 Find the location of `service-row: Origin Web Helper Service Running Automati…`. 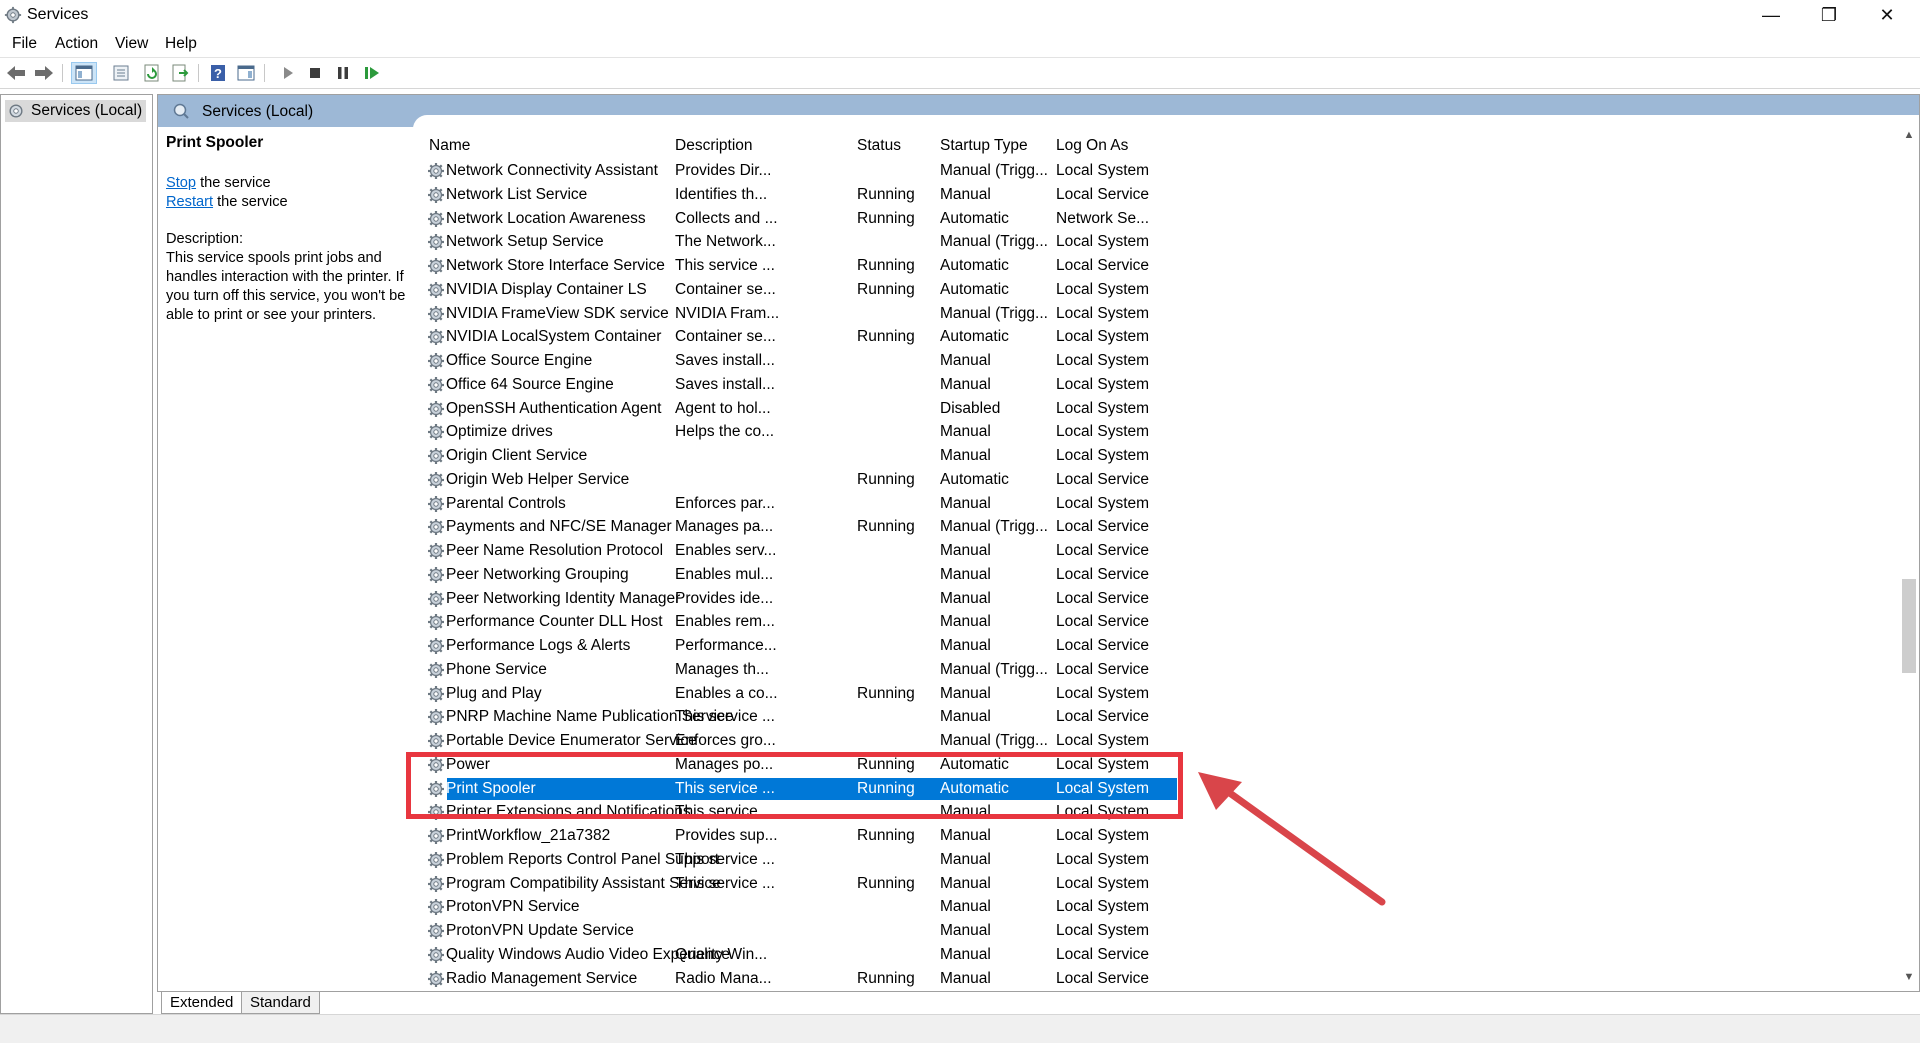

service-row: Origin Web Helper Service Running Automati… is located at coordinates (1155, 480).